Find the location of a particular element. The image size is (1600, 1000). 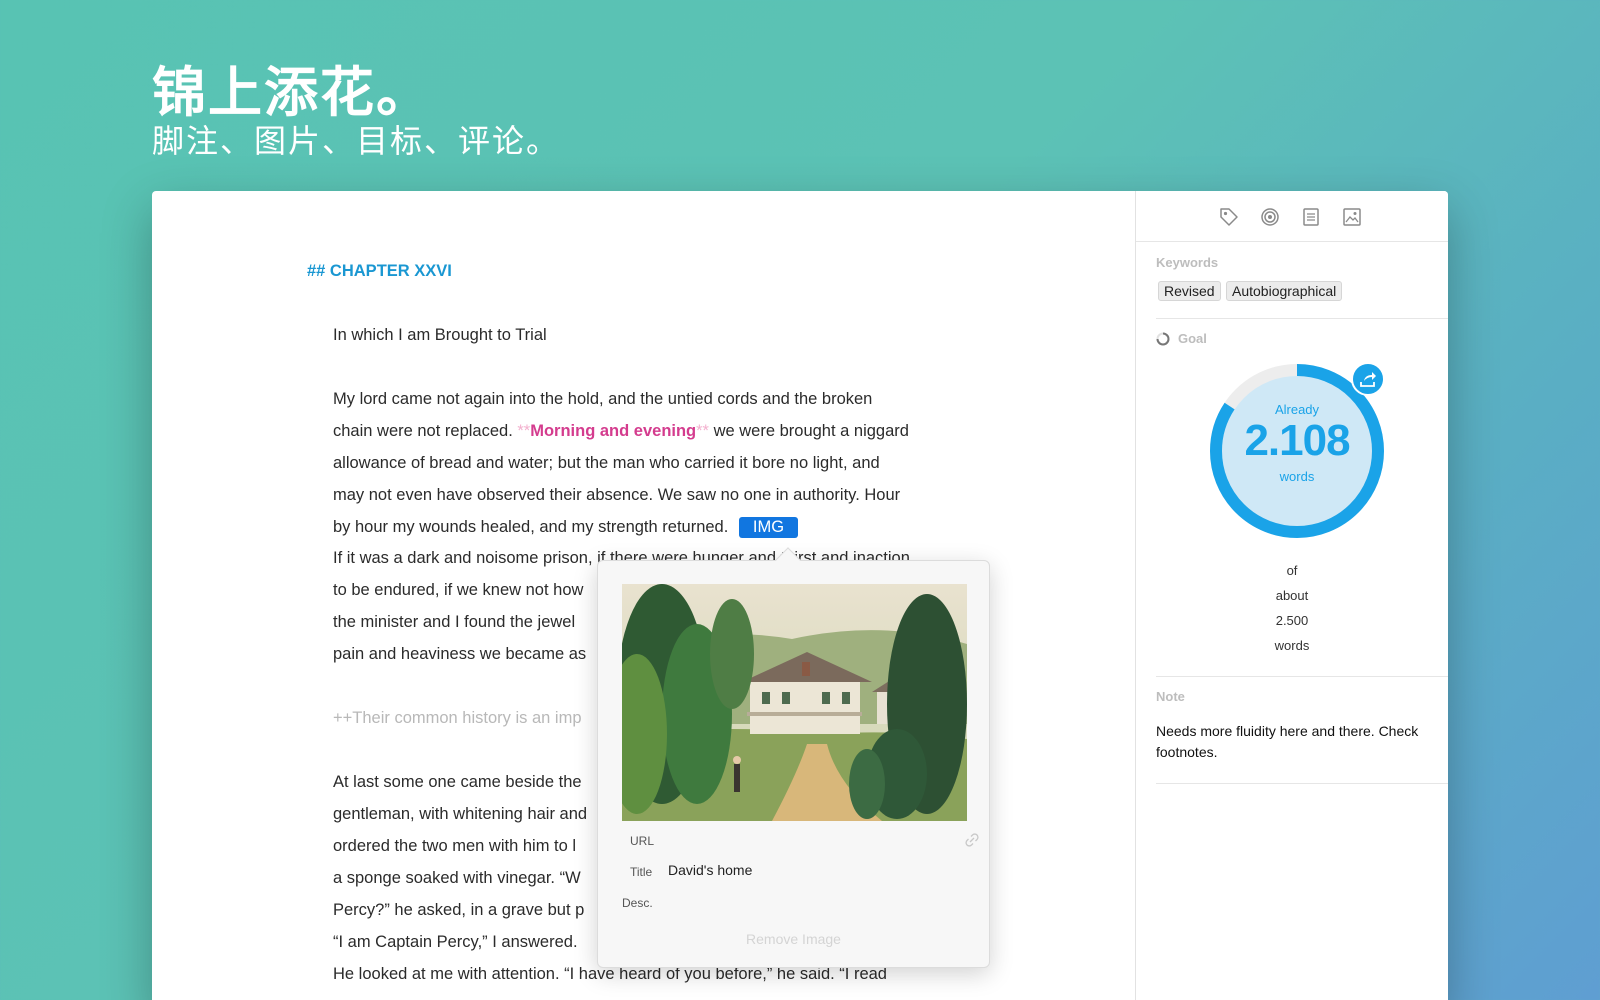

text-line: pain and heaviness we became as is located at coordinates (460, 654).